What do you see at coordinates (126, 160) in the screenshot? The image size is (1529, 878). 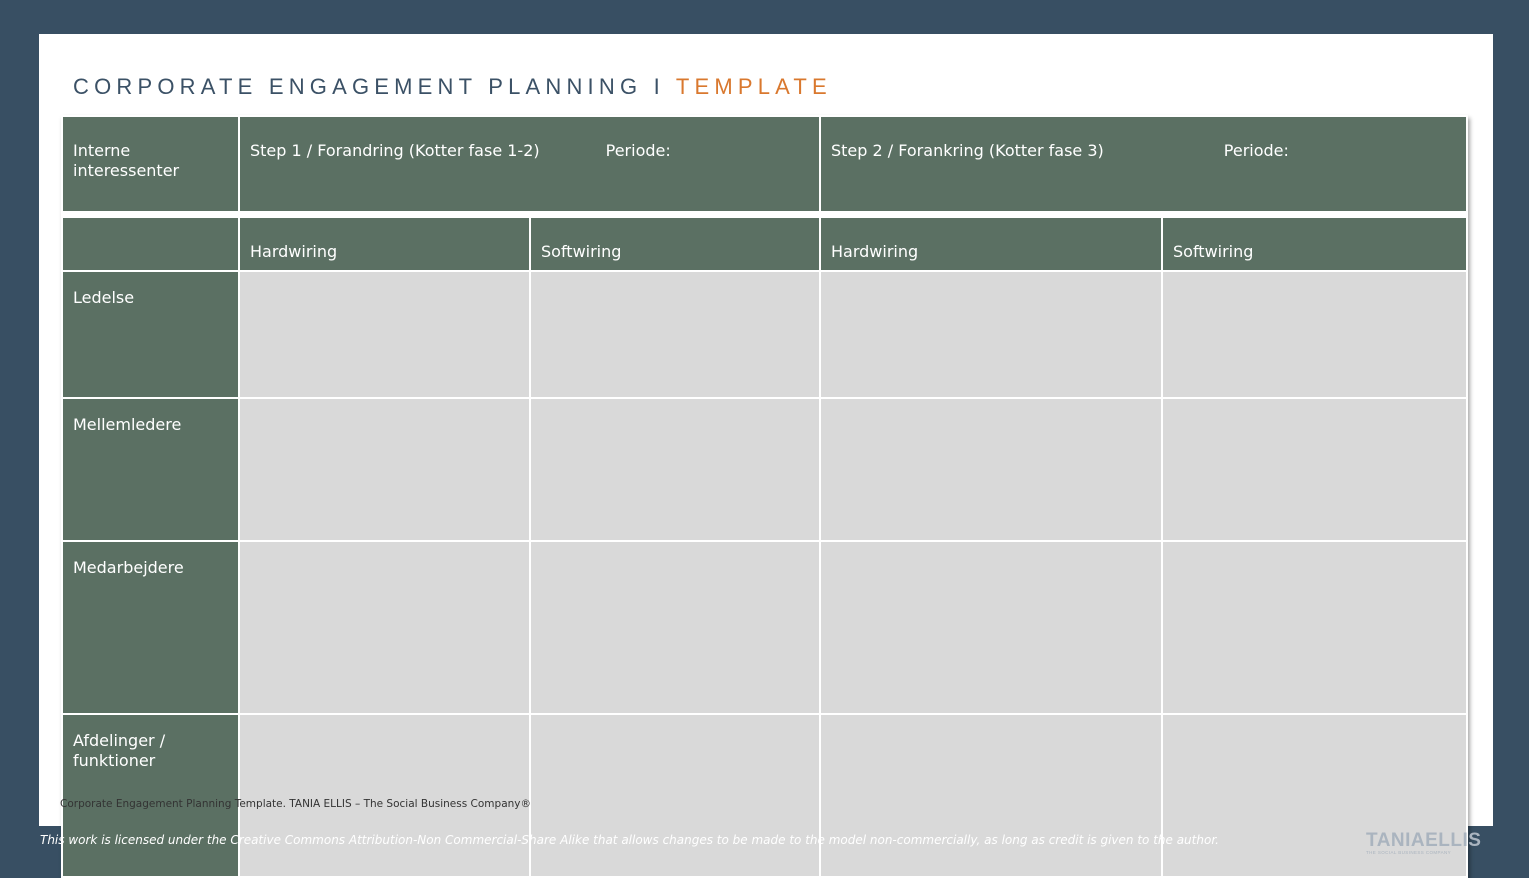 I see `corner-label: Interne interessenter` at bounding box center [126, 160].